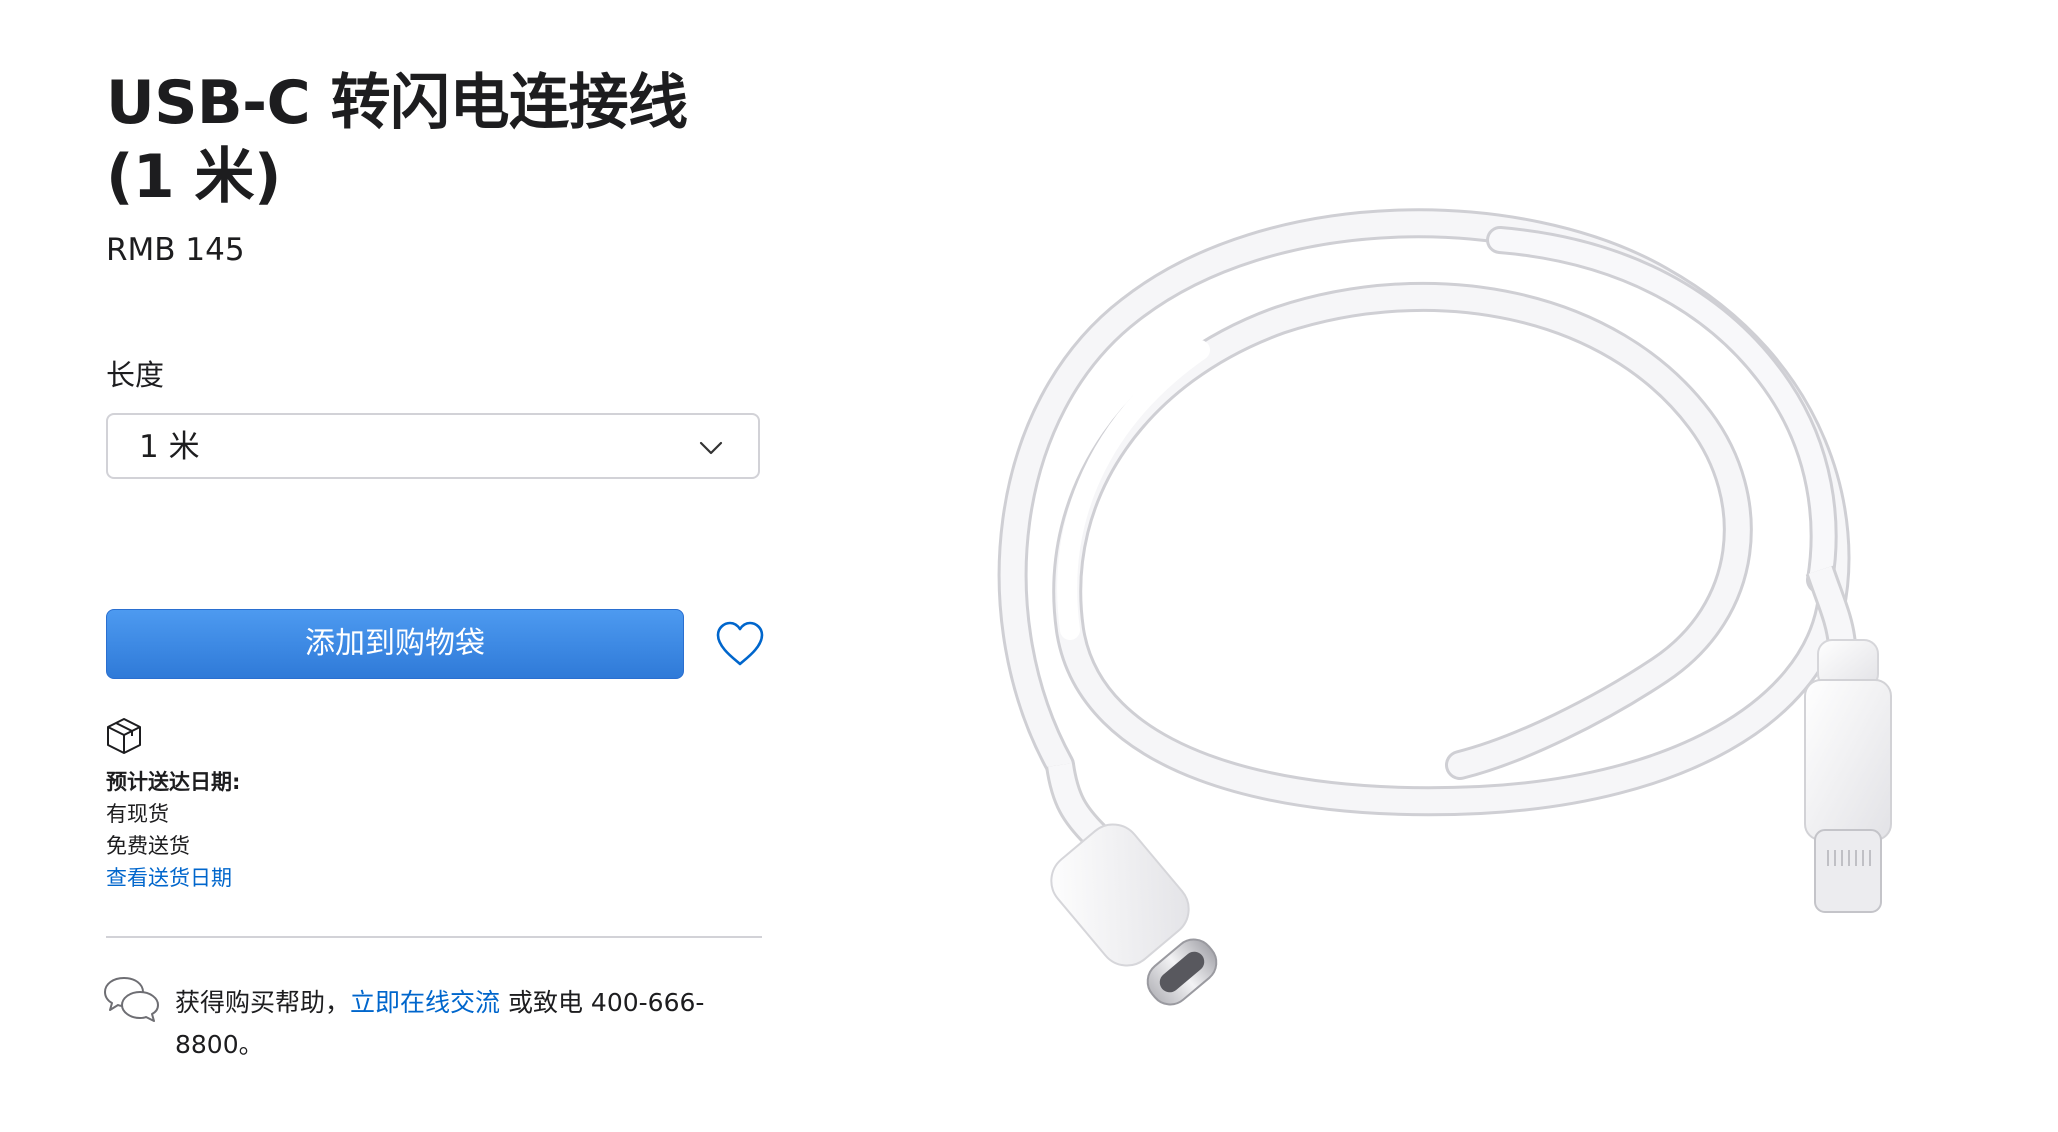 The width and height of the screenshot is (2058, 1132). I want to click on add-to-bag-button: 添加到购物袋, so click(395, 644).